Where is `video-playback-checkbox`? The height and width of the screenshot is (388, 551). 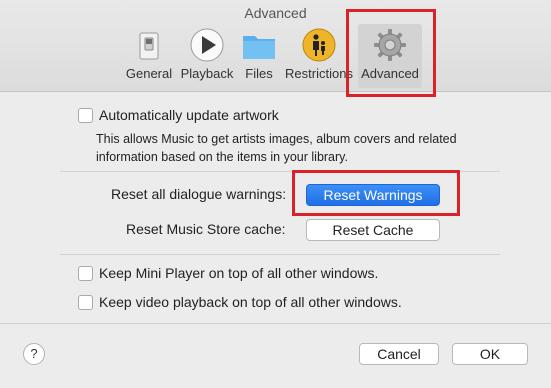 video-playback-checkbox is located at coordinates (85, 302).